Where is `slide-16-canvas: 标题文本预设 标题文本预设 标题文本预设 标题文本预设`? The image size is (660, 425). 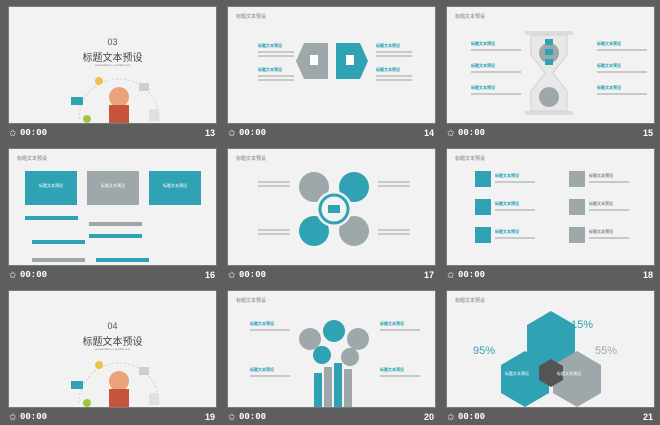 slide-16-canvas: 标题文本预设 标题文本预设 标题文本预设 标题文本预设 is located at coordinates (112, 207).